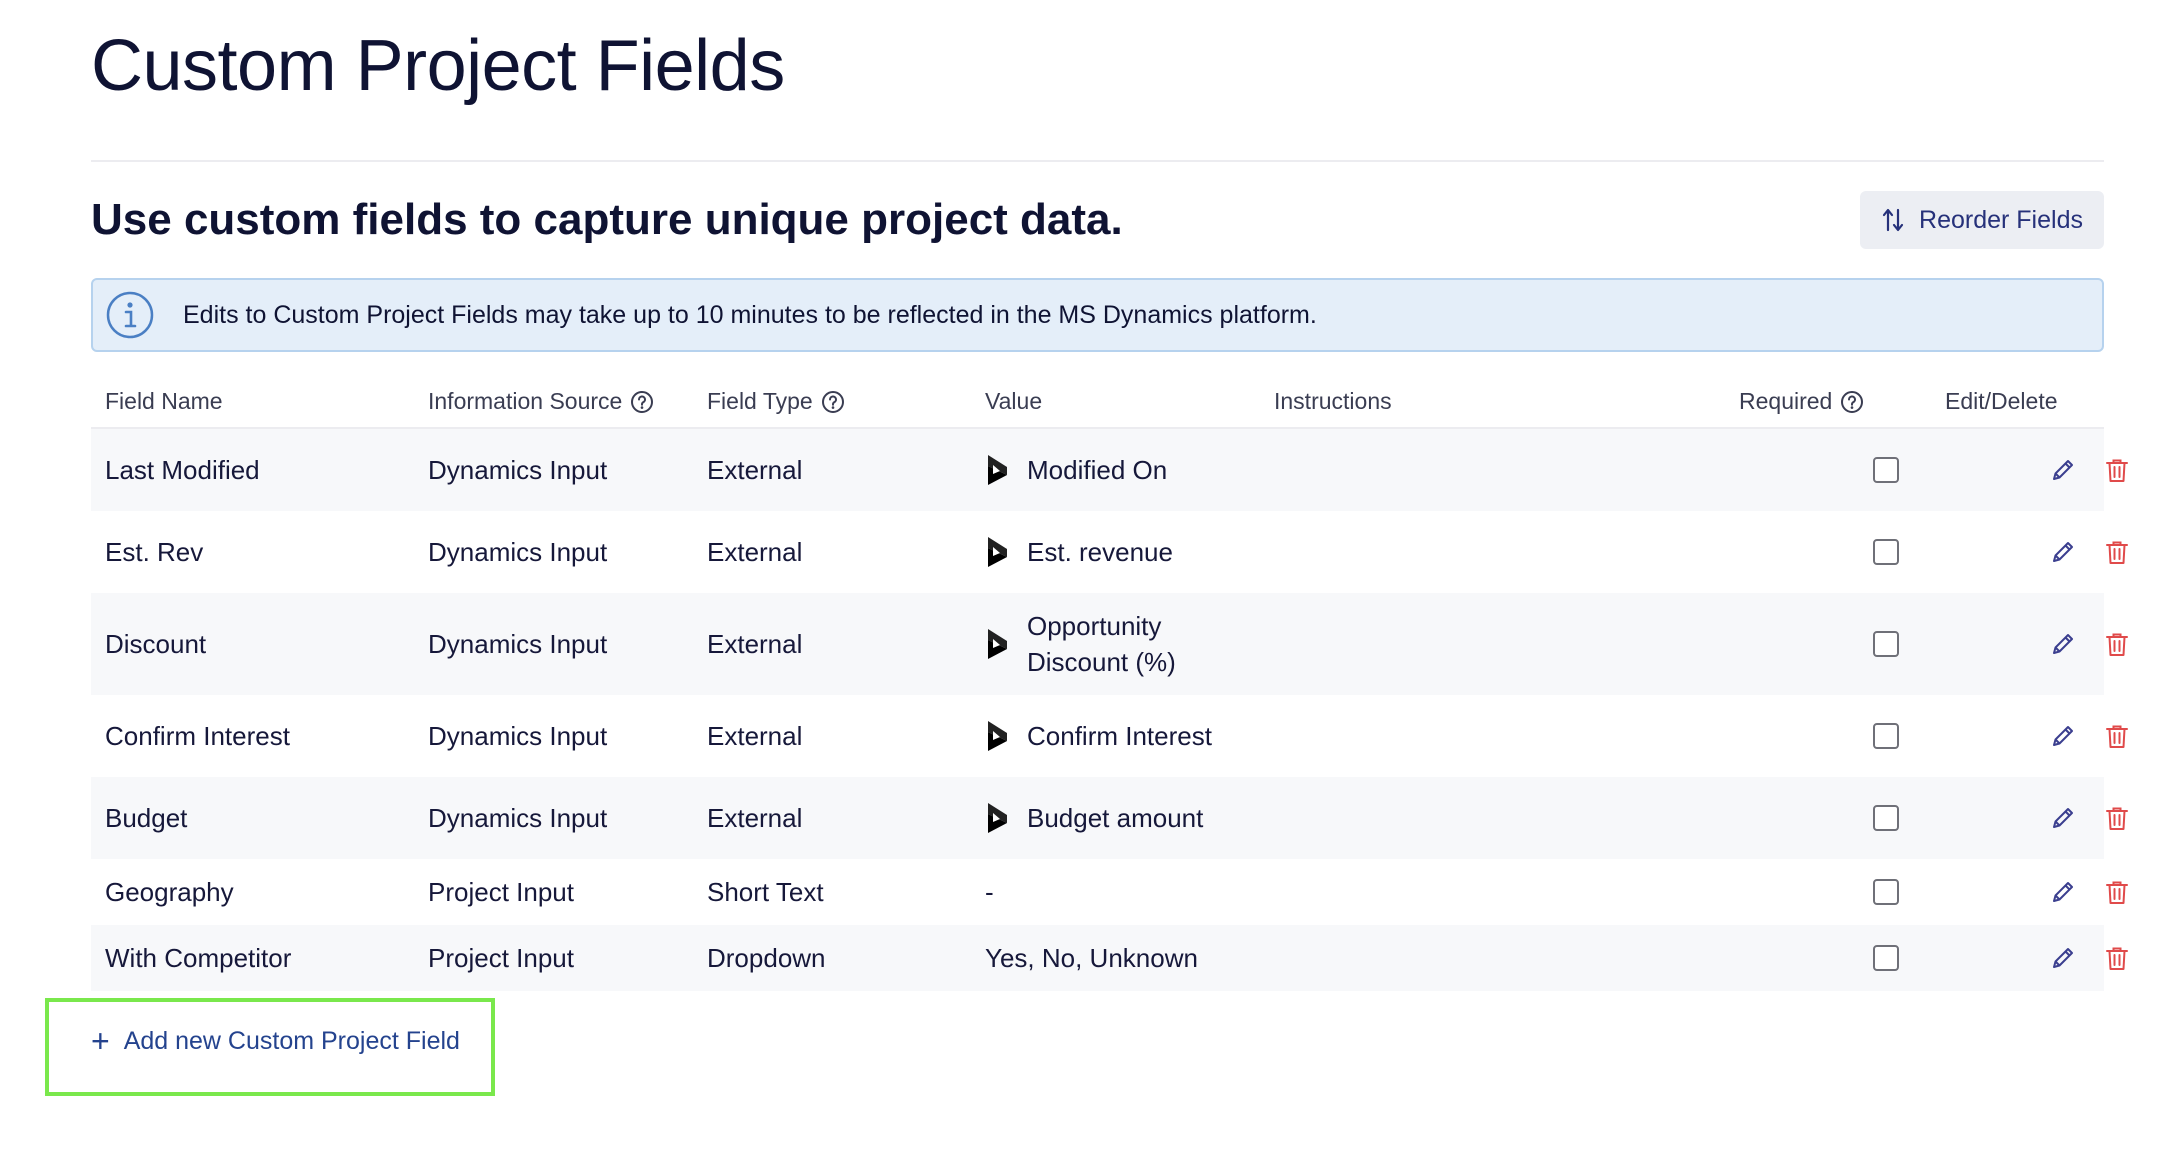 Image resolution: width=2178 pixels, height=1172 pixels. Describe the element at coordinates (100, 1041) in the screenshot. I see `plus-icon: +` at that location.